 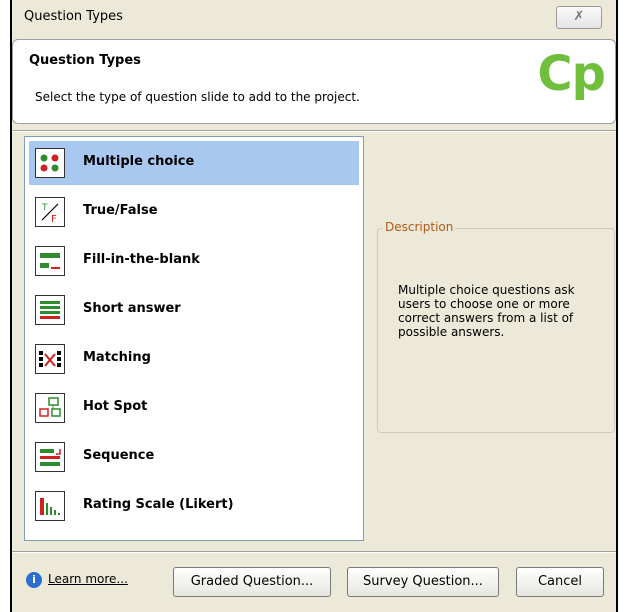 What do you see at coordinates (132, 308) in the screenshot?
I see `list-item-label: Short answer` at bounding box center [132, 308].